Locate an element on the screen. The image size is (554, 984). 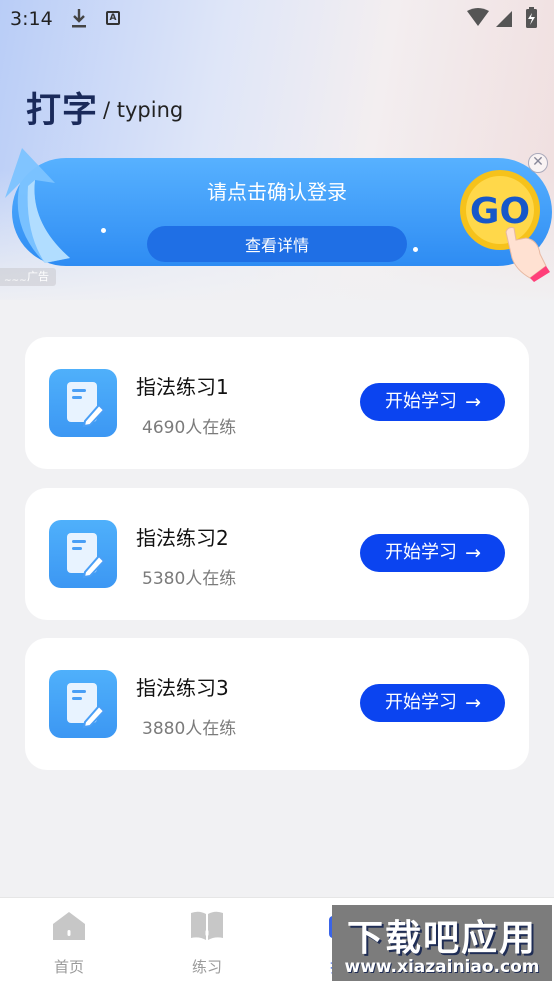
status-bar: 3:14 A is located at coordinates (277, 18).